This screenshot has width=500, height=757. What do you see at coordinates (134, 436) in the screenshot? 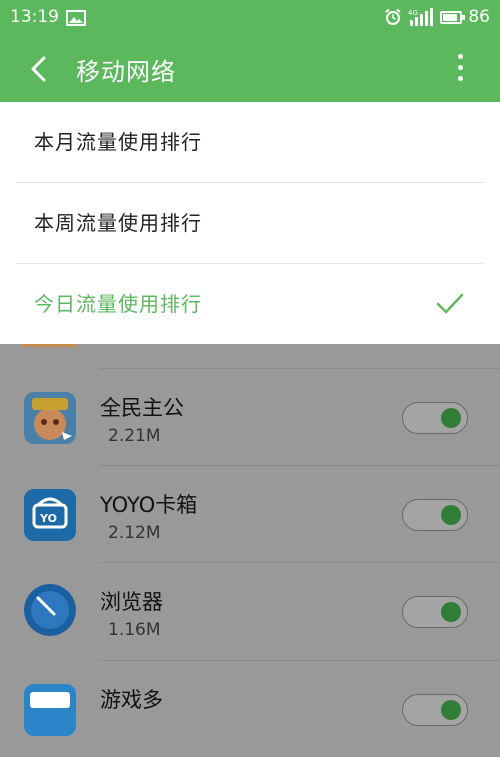
I see `app-size: 2.21M` at bounding box center [134, 436].